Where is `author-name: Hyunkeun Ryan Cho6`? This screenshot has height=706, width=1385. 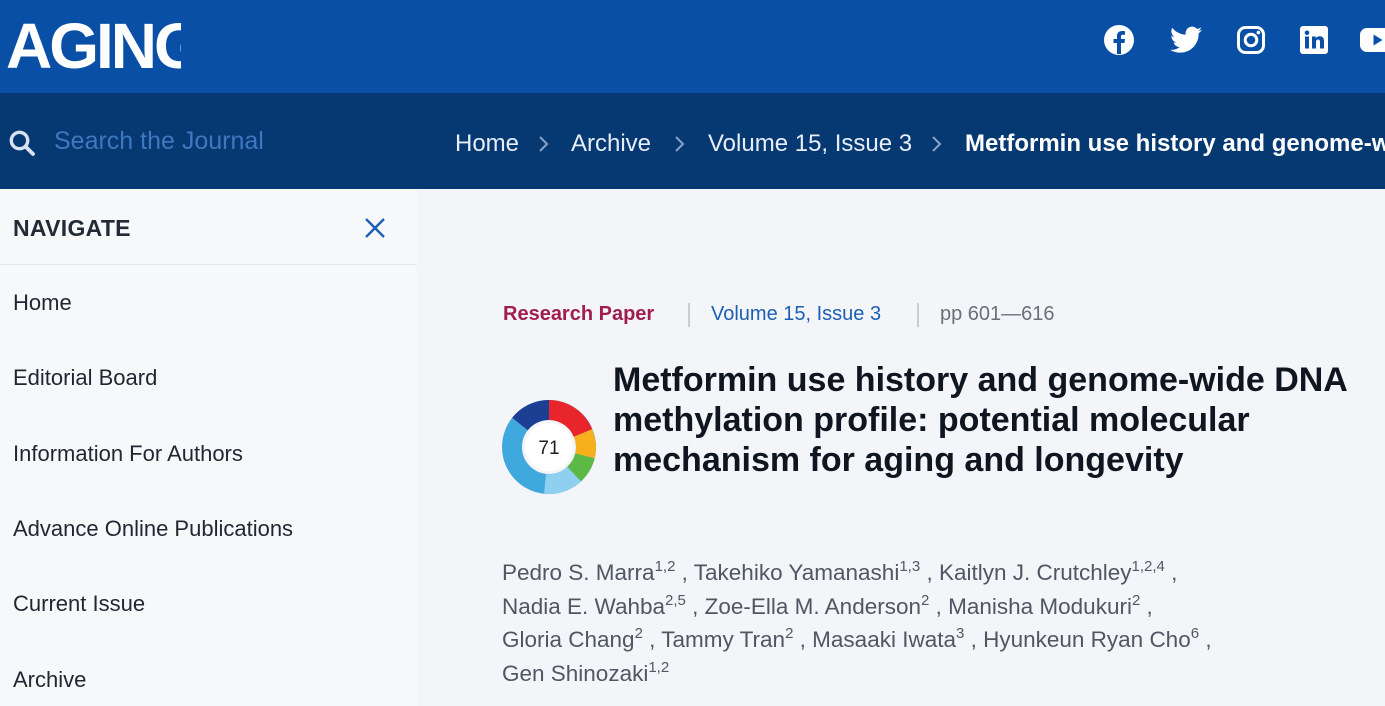 author-name: Hyunkeun Ryan Cho6 is located at coordinates (1091, 639).